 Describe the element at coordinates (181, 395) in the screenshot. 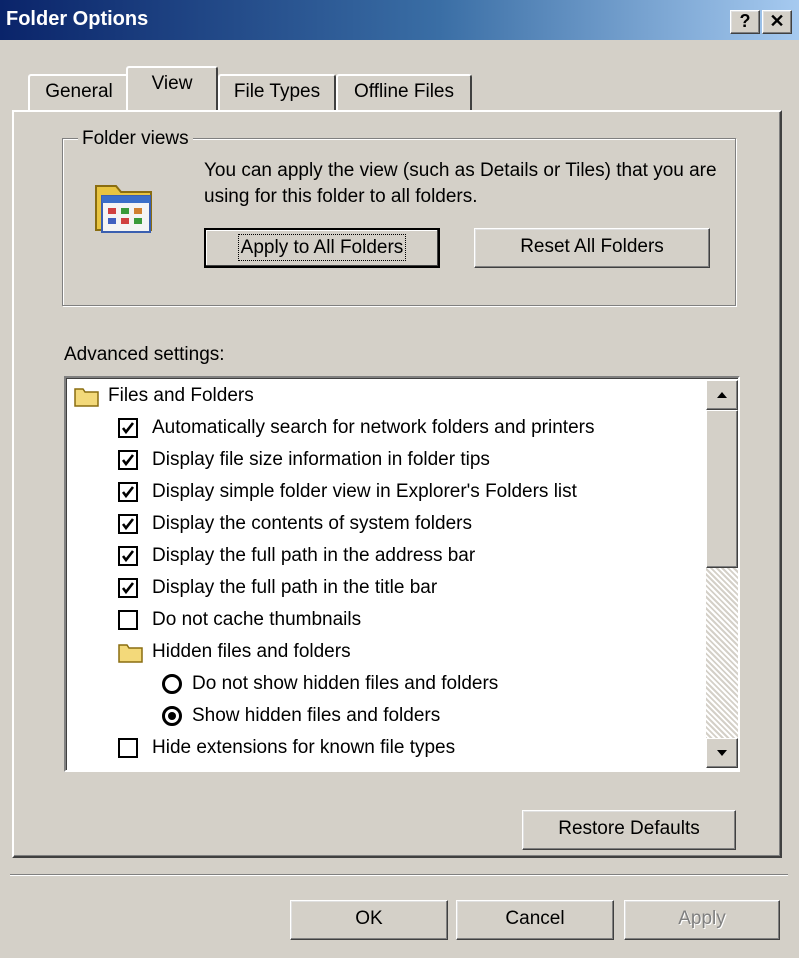

I see `list-item-label: Files and Folders` at that location.